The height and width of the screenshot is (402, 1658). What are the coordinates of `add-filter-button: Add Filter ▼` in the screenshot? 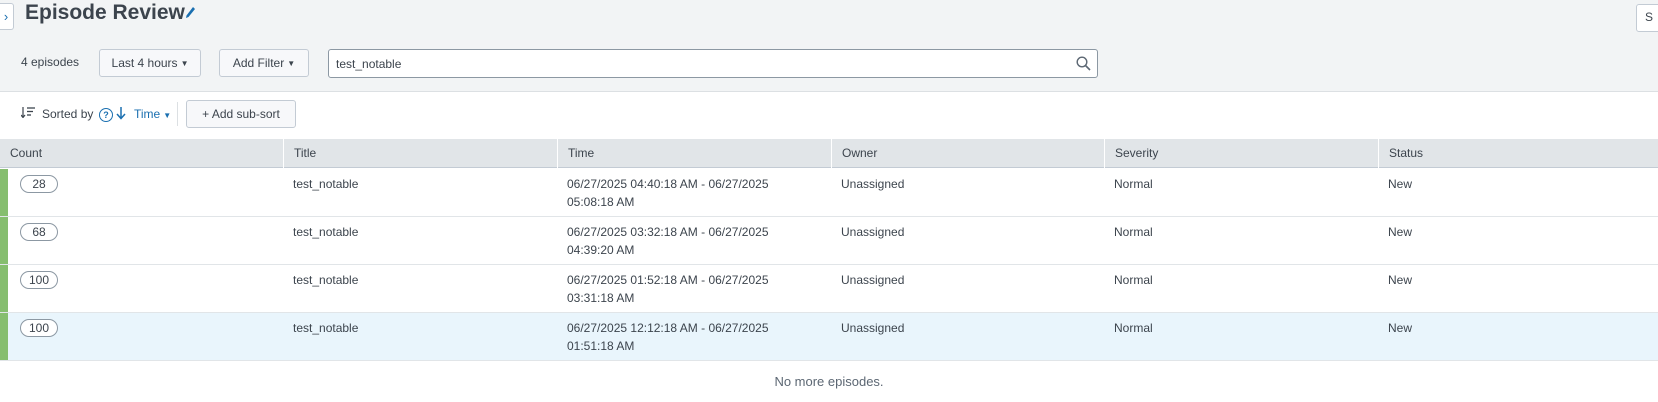 It's located at (264, 63).